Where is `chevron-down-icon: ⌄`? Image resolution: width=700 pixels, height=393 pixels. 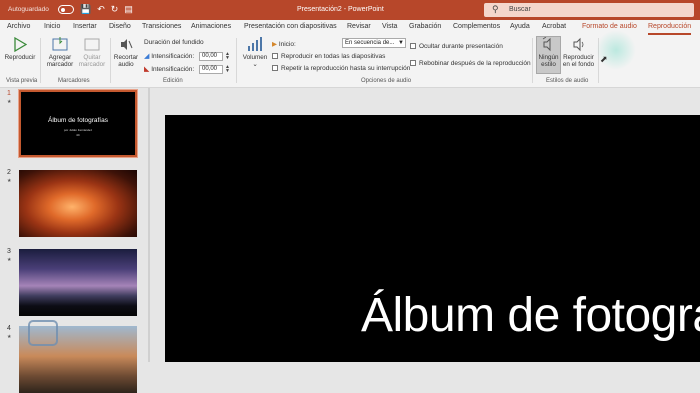
chevron-down-icon: ⌄ is located at coordinates (255, 64).